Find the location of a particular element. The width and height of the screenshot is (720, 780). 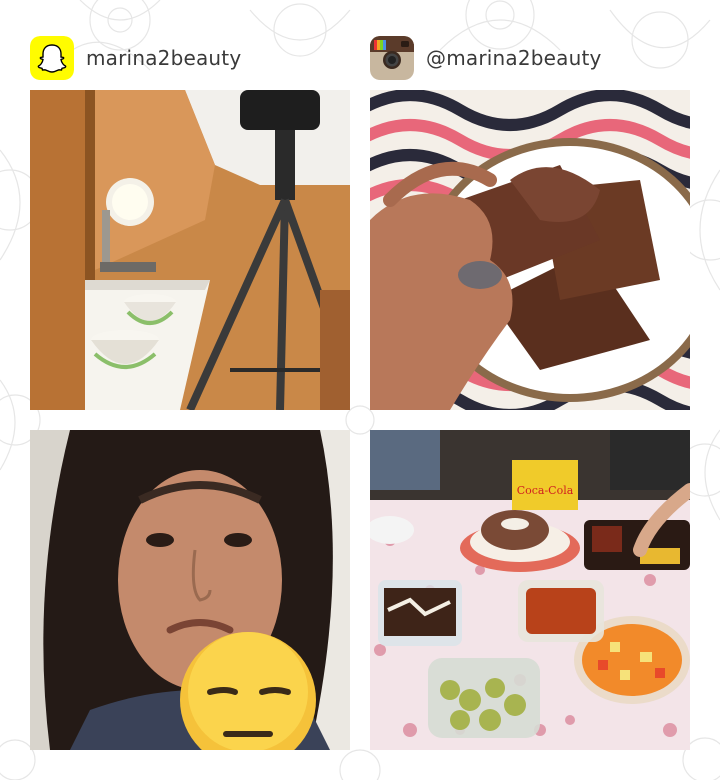

snapchat-header: marina2beauty is located at coordinates (135, 58).